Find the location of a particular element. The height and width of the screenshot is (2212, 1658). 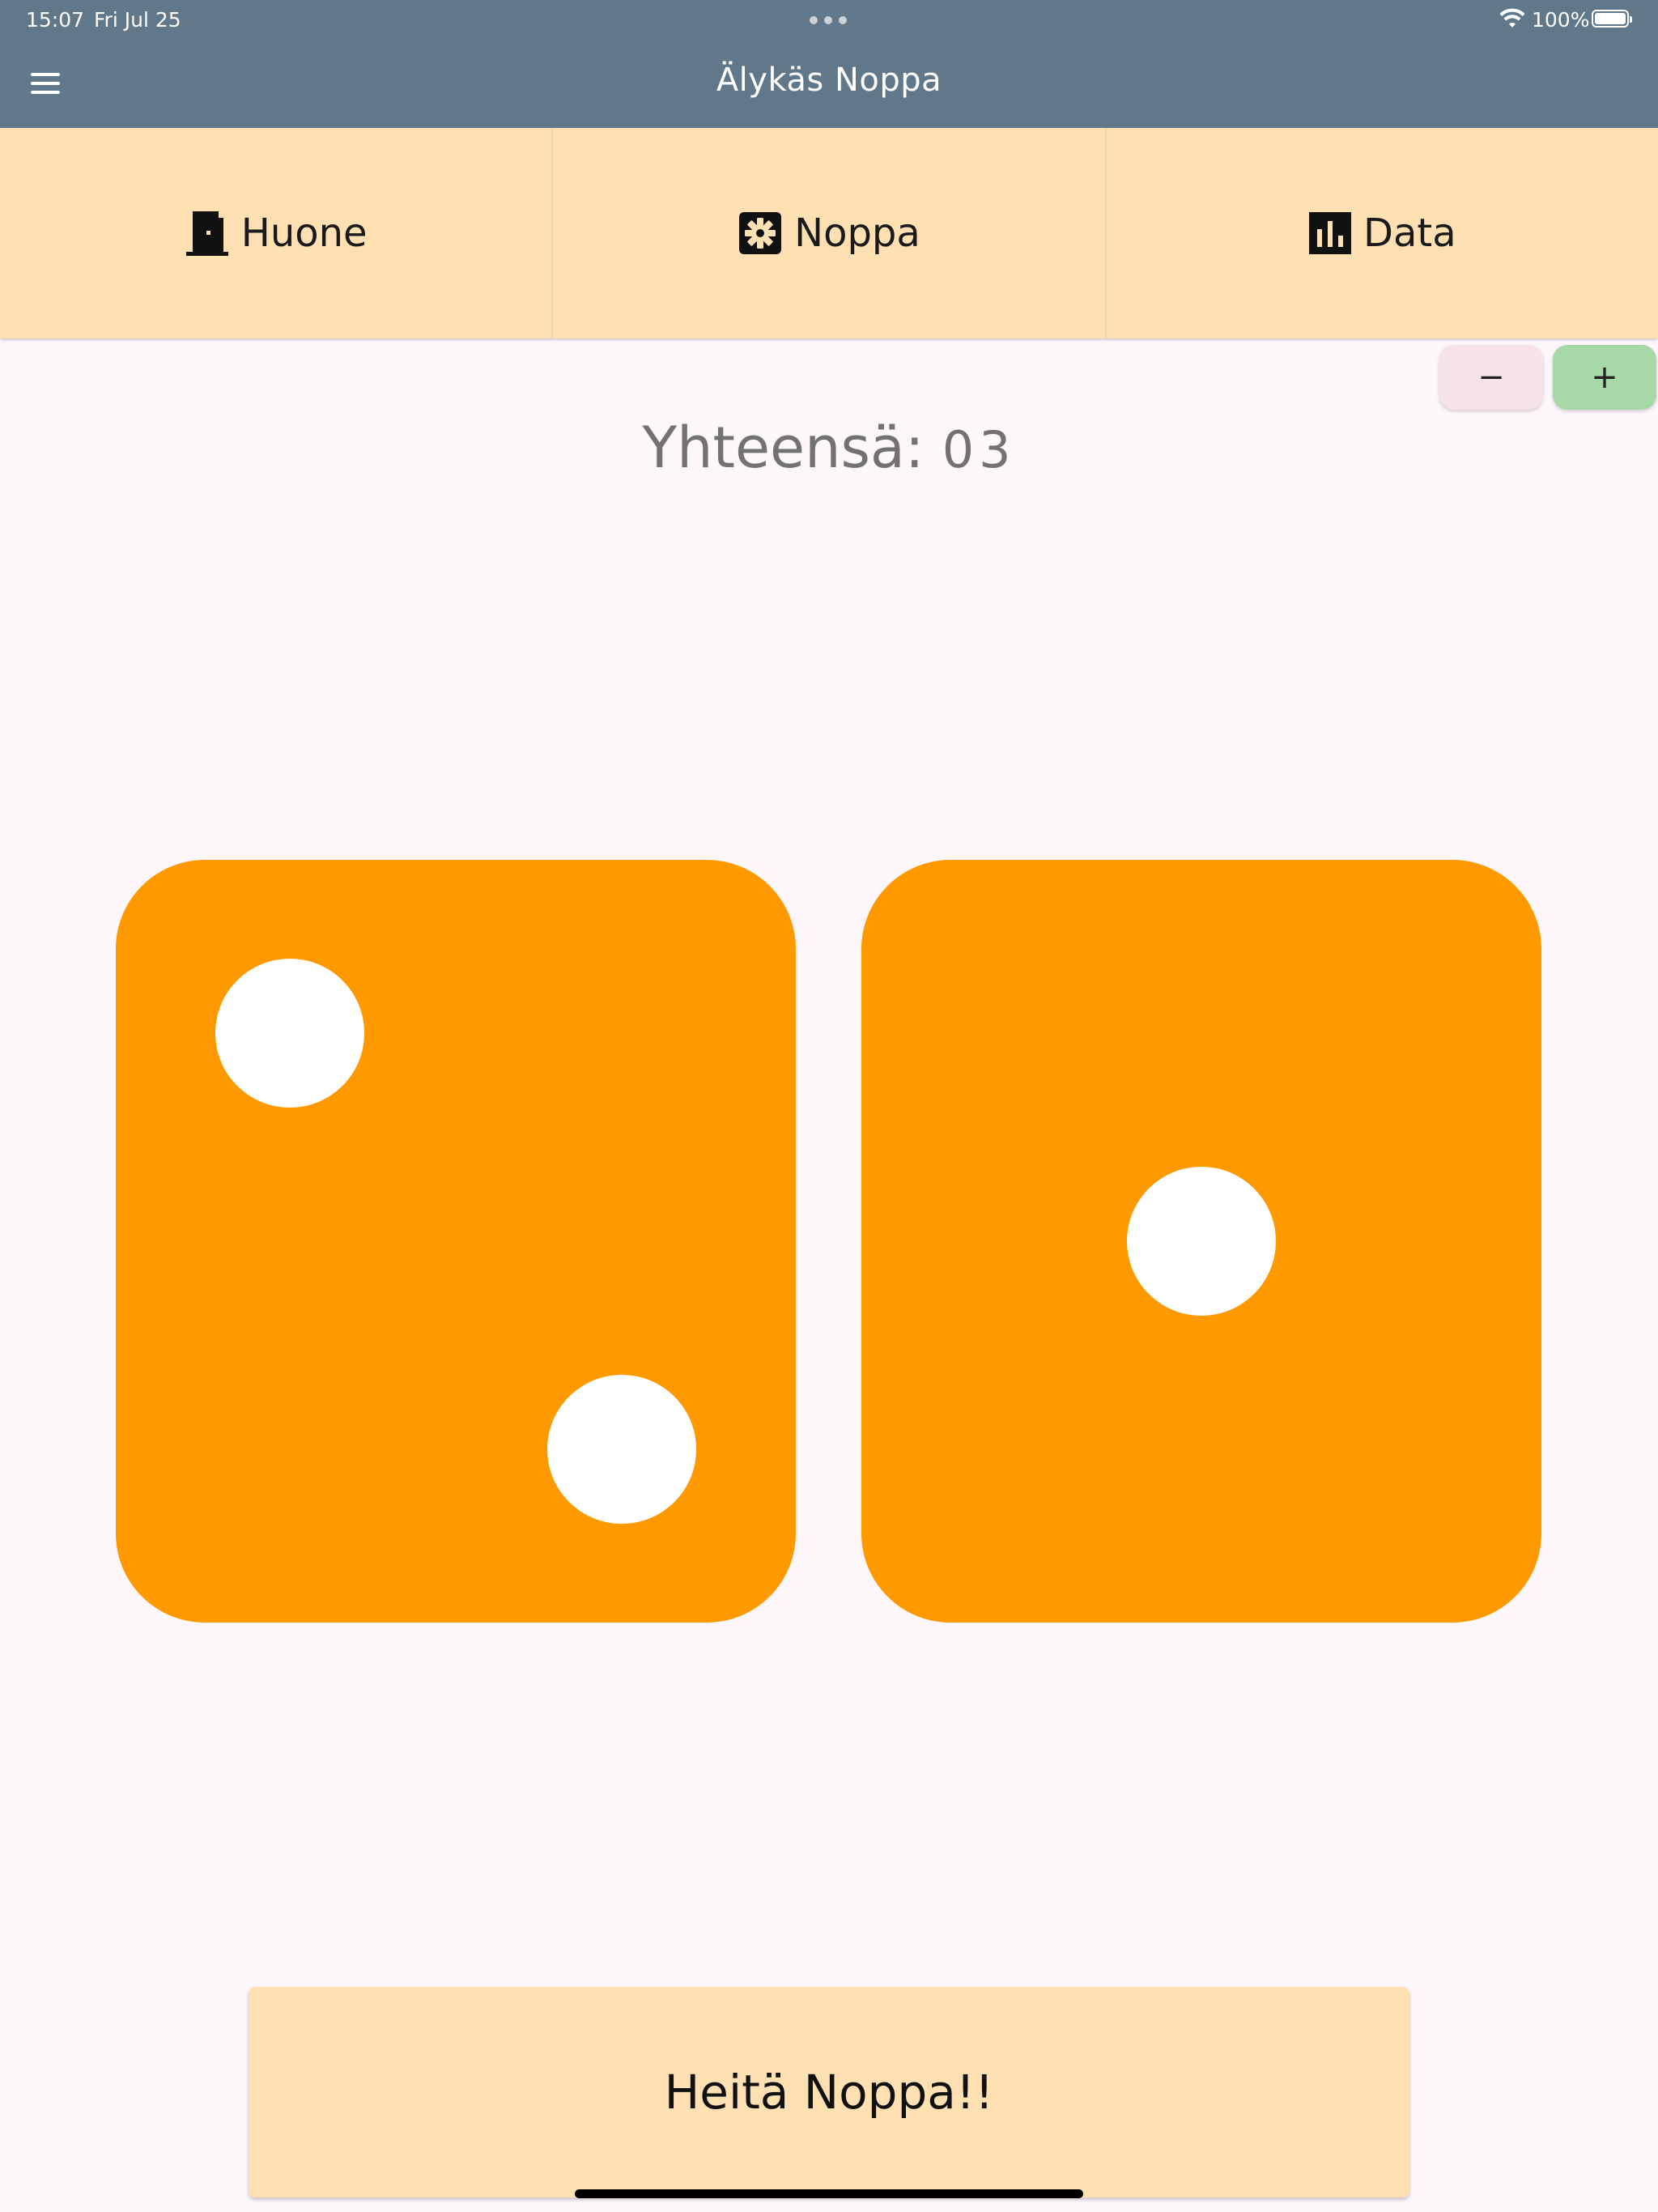

multitask-dots-icon is located at coordinates (828, 20).